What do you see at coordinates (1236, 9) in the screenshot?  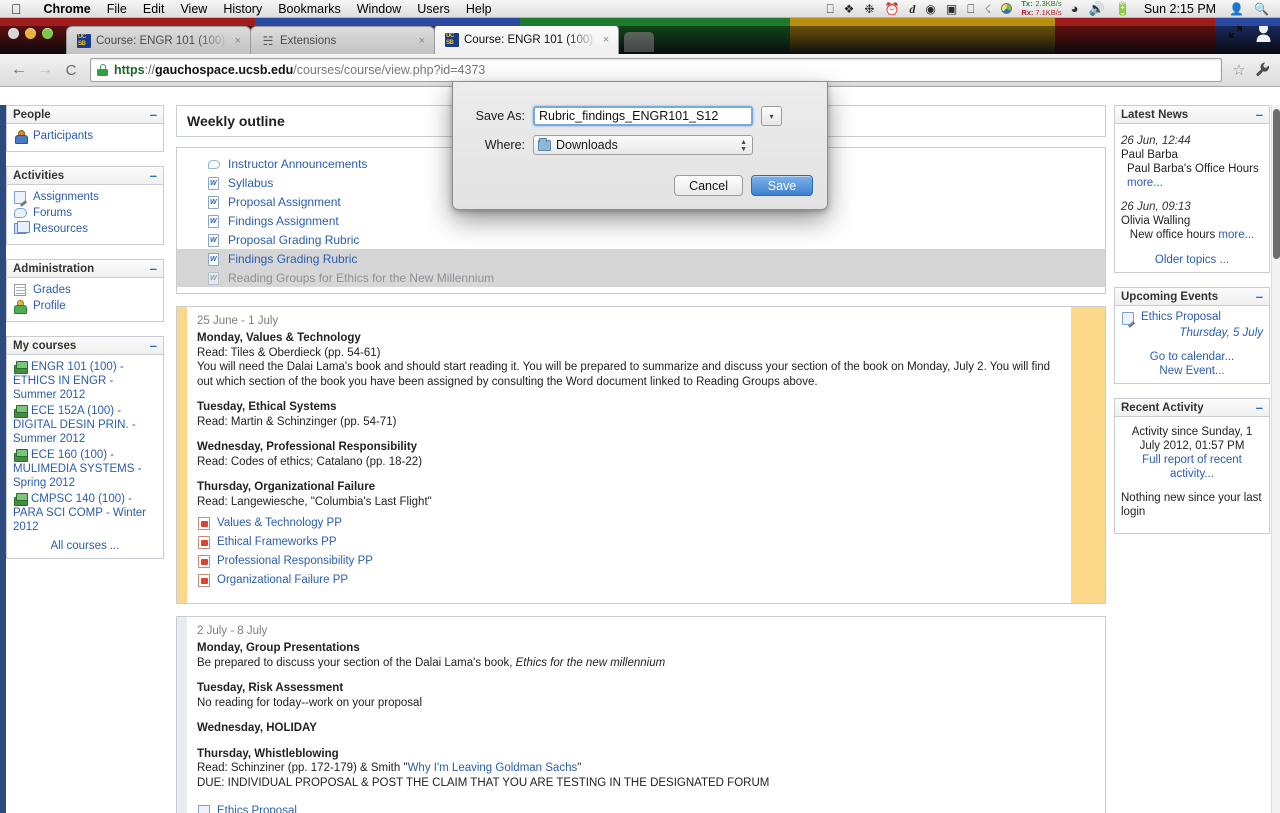 I see `user-icon: 👤` at bounding box center [1236, 9].